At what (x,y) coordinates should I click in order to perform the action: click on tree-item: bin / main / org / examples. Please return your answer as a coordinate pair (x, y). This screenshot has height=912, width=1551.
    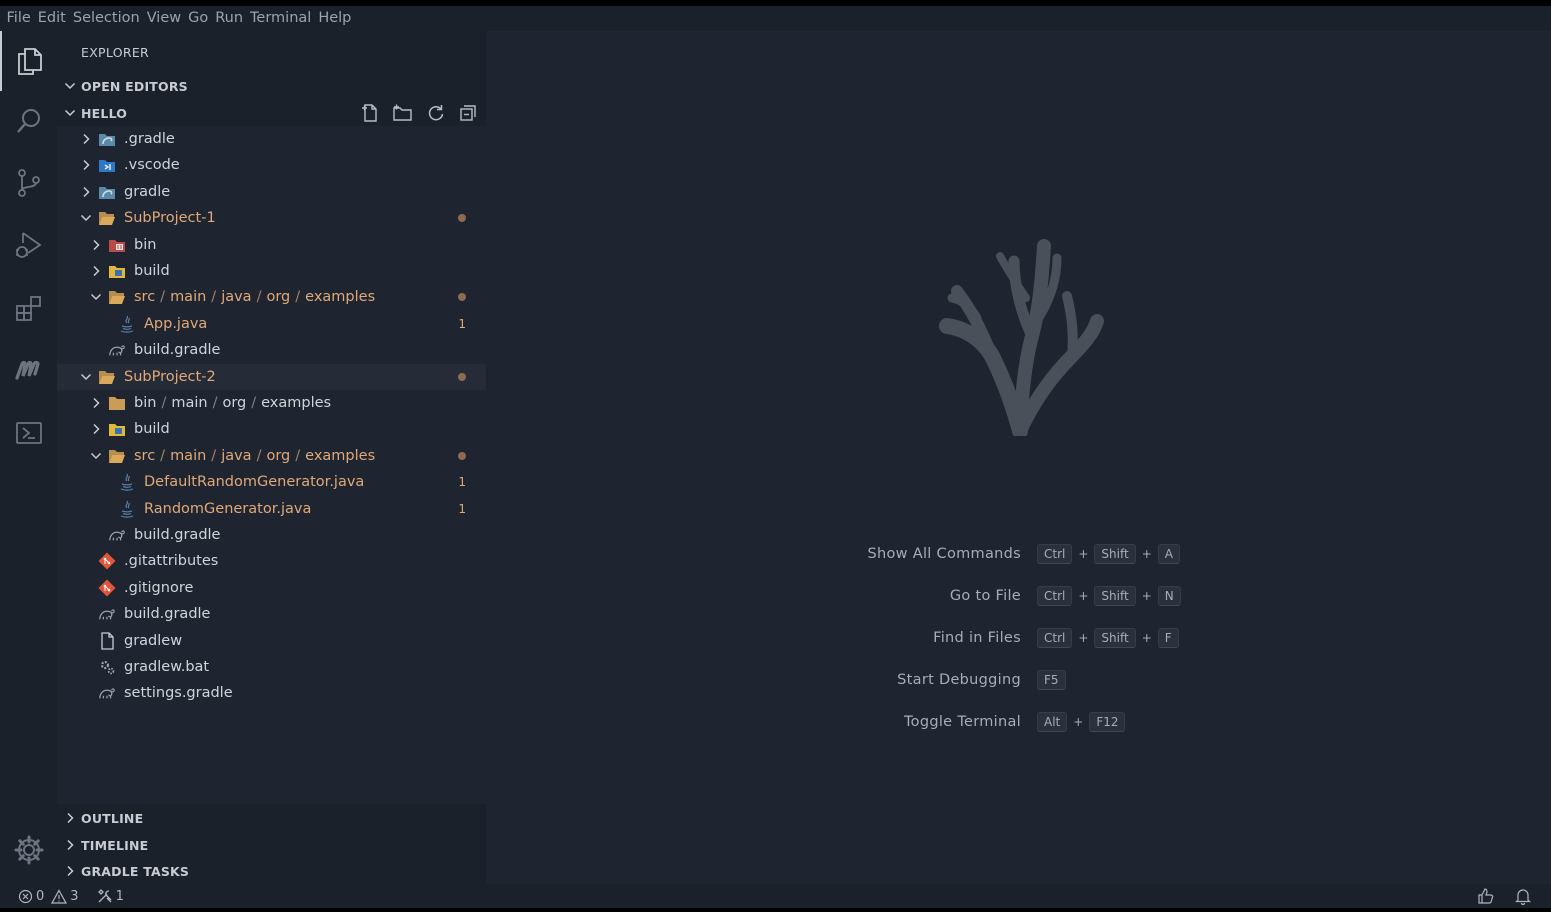
    Looking at the image, I should click on (271, 403).